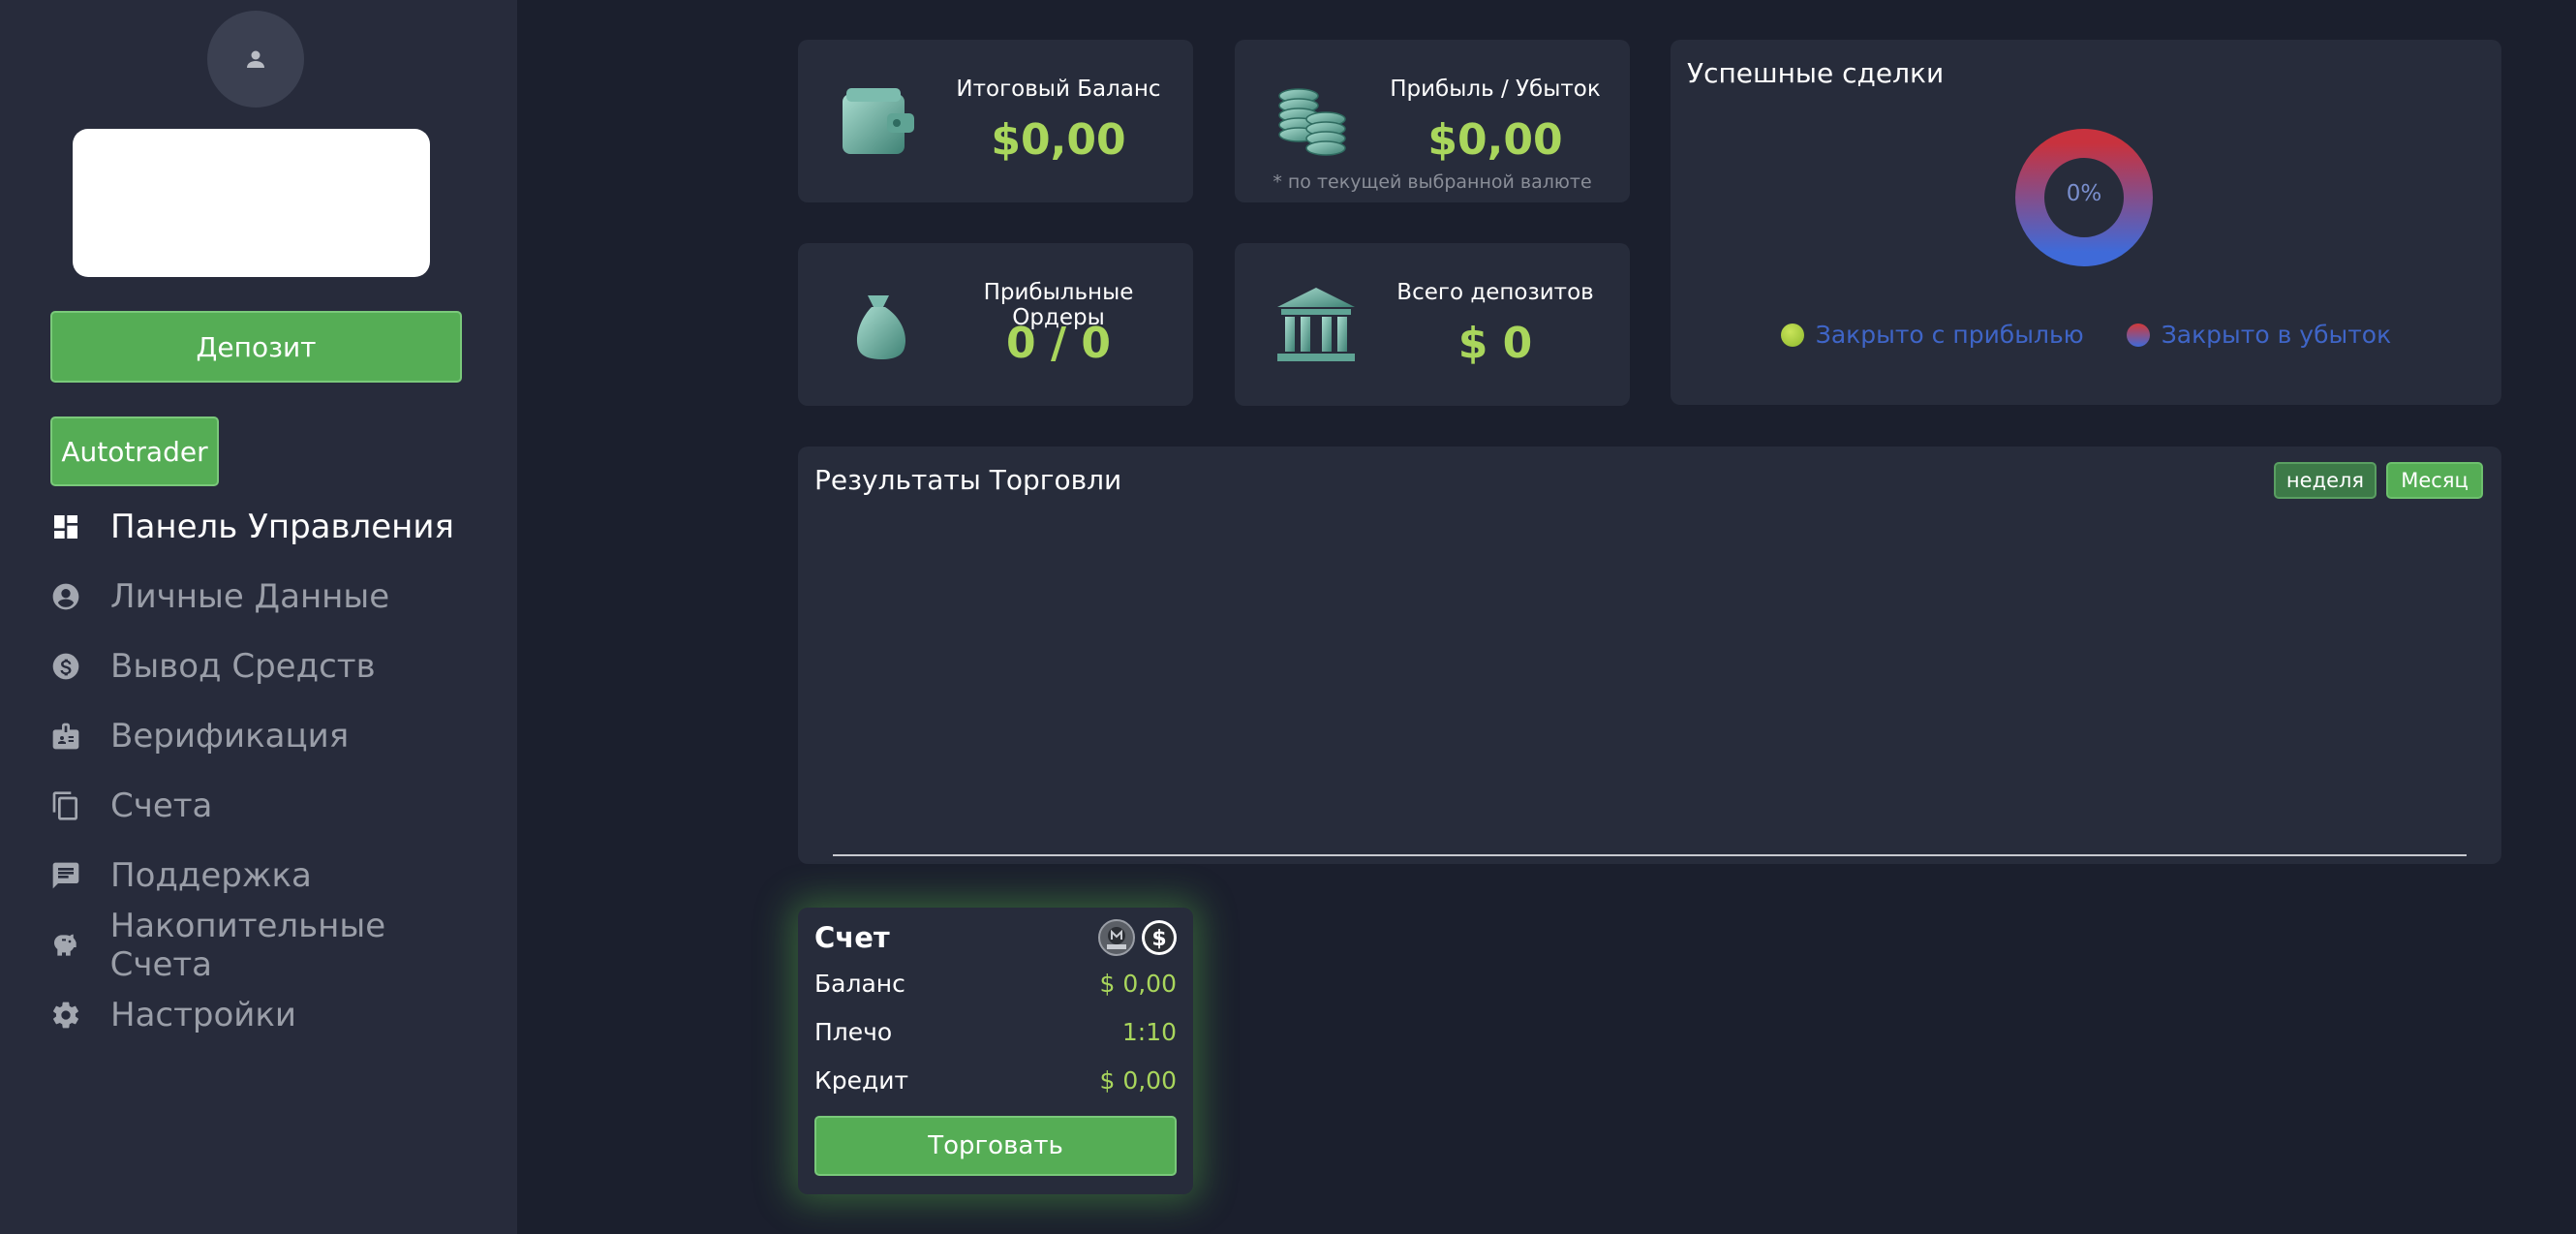 This screenshot has height=1234, width=2576. Describe the element at coordinates (65, 736) in the screenshot. I see `id-badge-icon` at that location.